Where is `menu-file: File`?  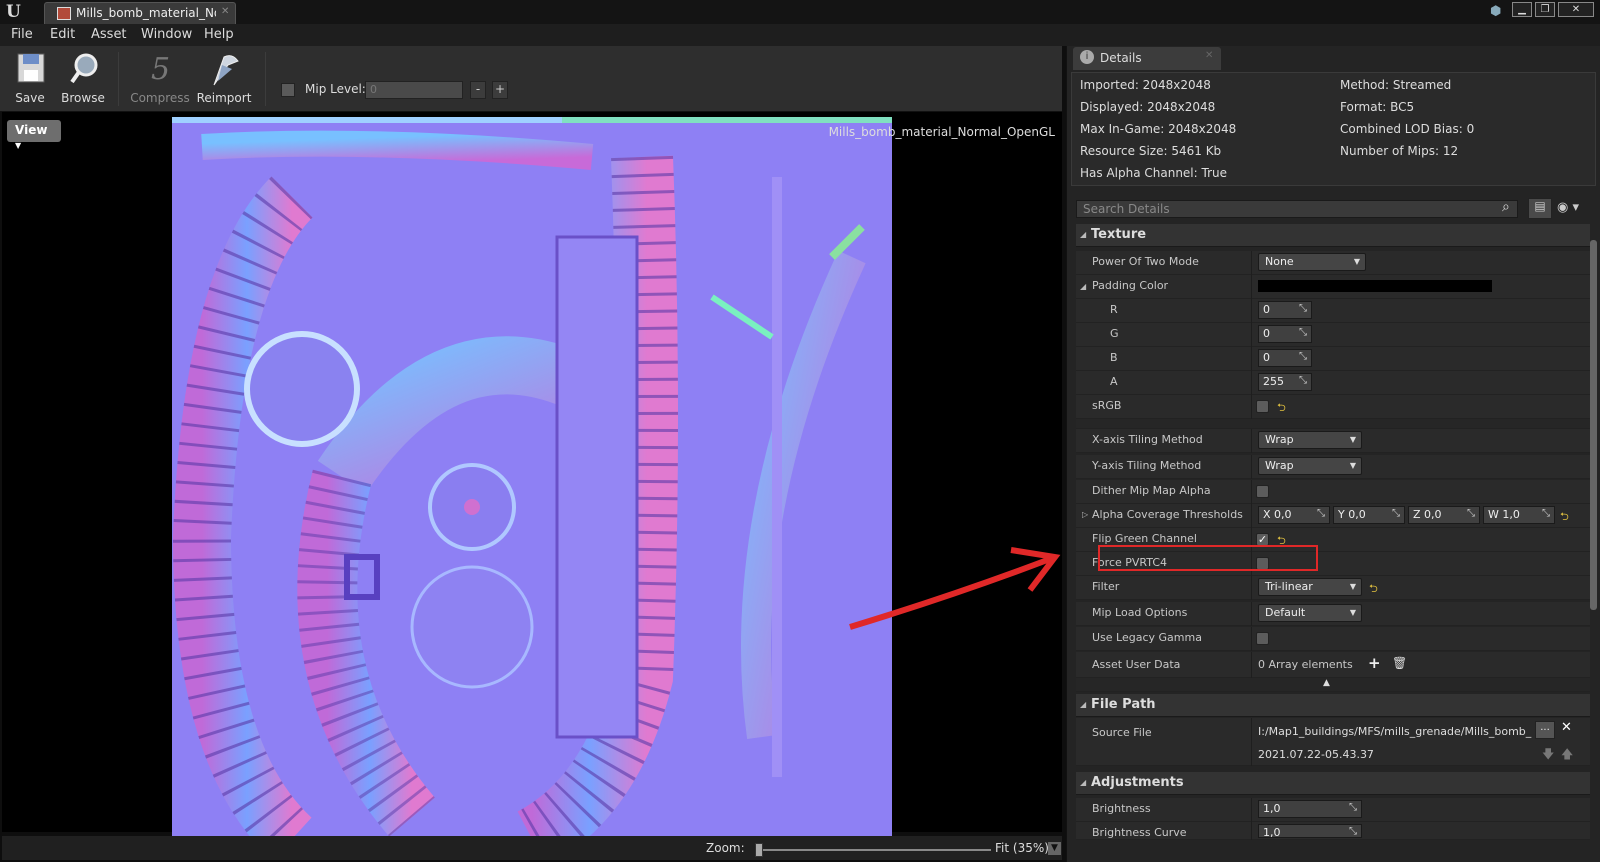
menu-file: File is located at coordinates (22, 34).